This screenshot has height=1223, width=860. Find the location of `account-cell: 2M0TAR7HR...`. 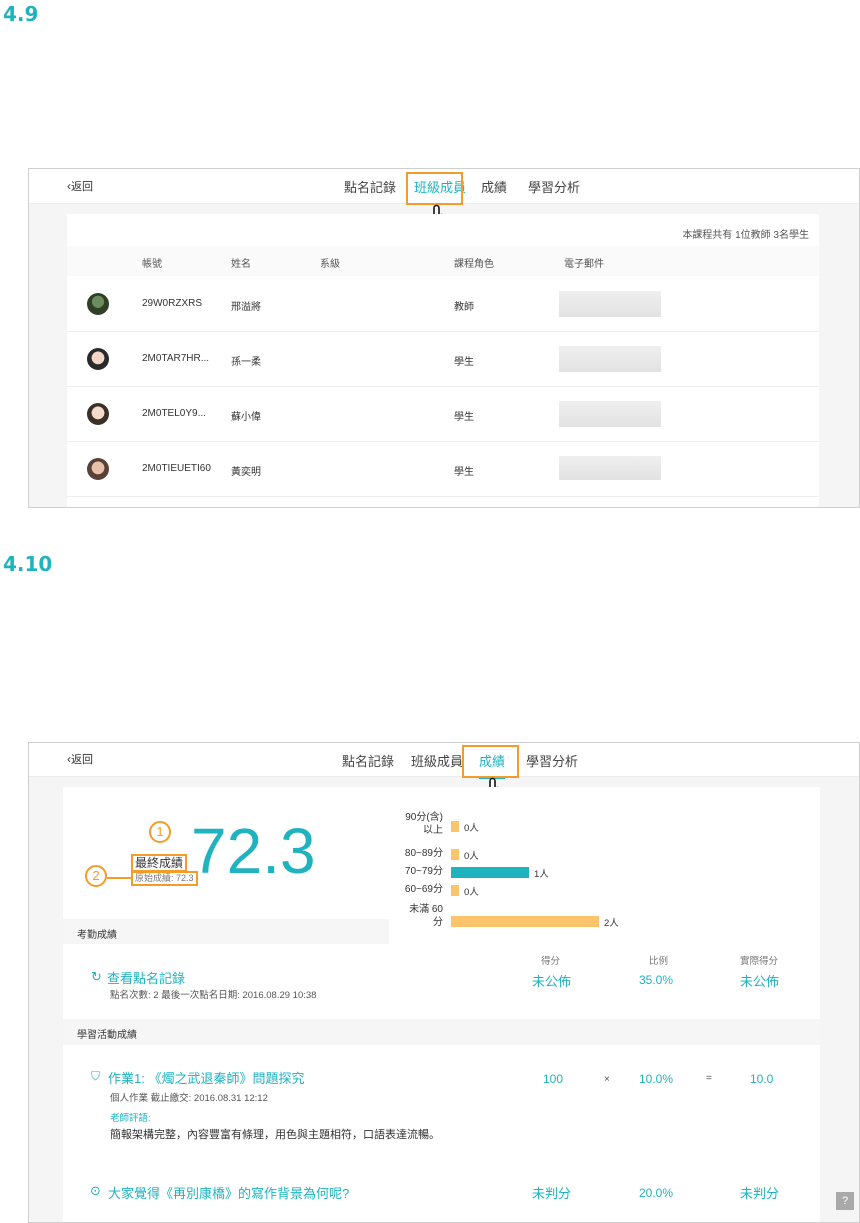

account-cell: 2M0TAR7HR... is located at coordinates (176, 358).